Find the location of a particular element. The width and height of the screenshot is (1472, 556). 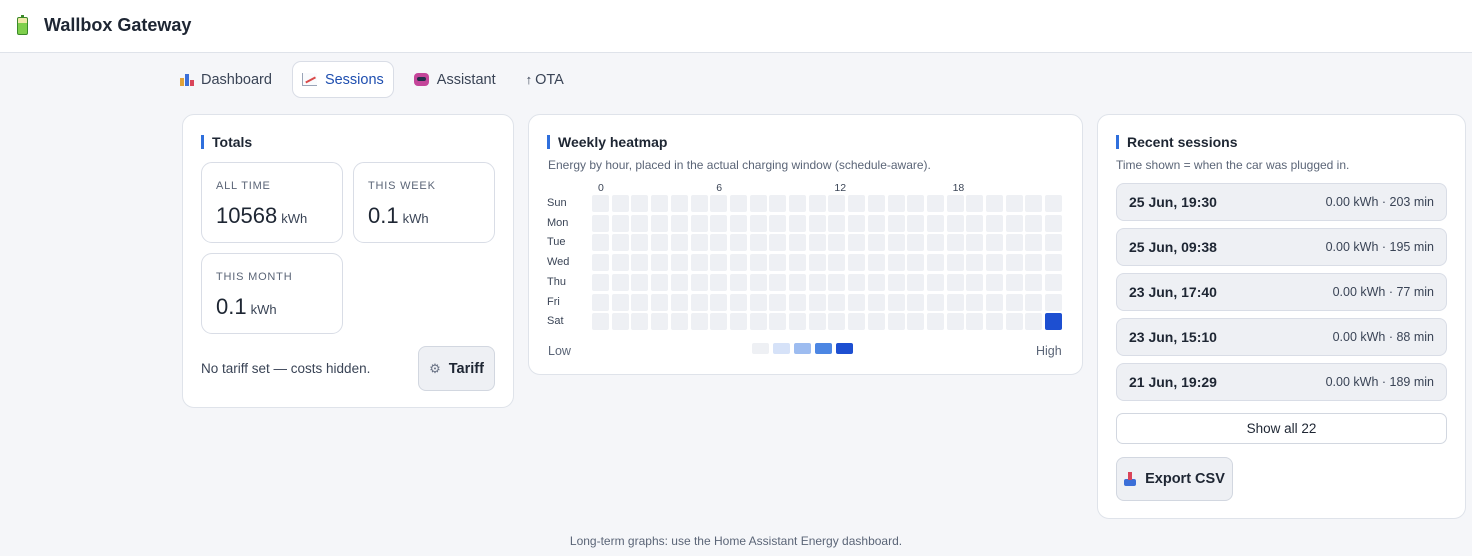

session-row: 25 Jun, 19:30 0.00 kWh · 203 min is located at coordinates (1281, 202).